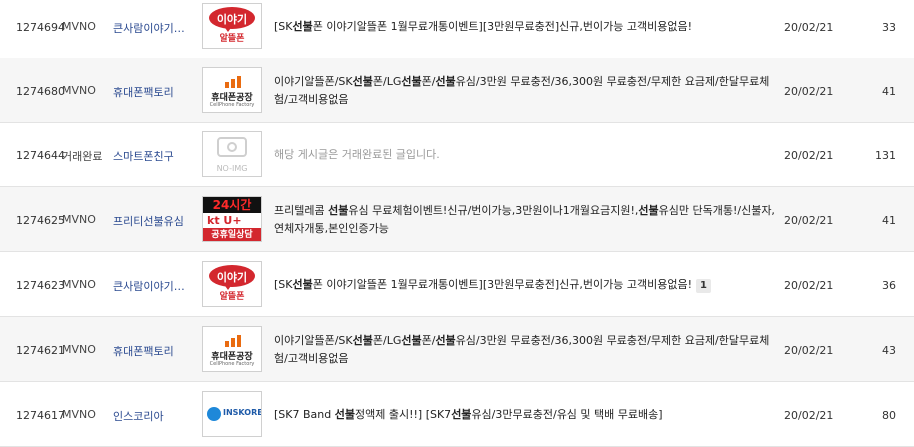  I want to click on camera-icon, so click(232, 146).